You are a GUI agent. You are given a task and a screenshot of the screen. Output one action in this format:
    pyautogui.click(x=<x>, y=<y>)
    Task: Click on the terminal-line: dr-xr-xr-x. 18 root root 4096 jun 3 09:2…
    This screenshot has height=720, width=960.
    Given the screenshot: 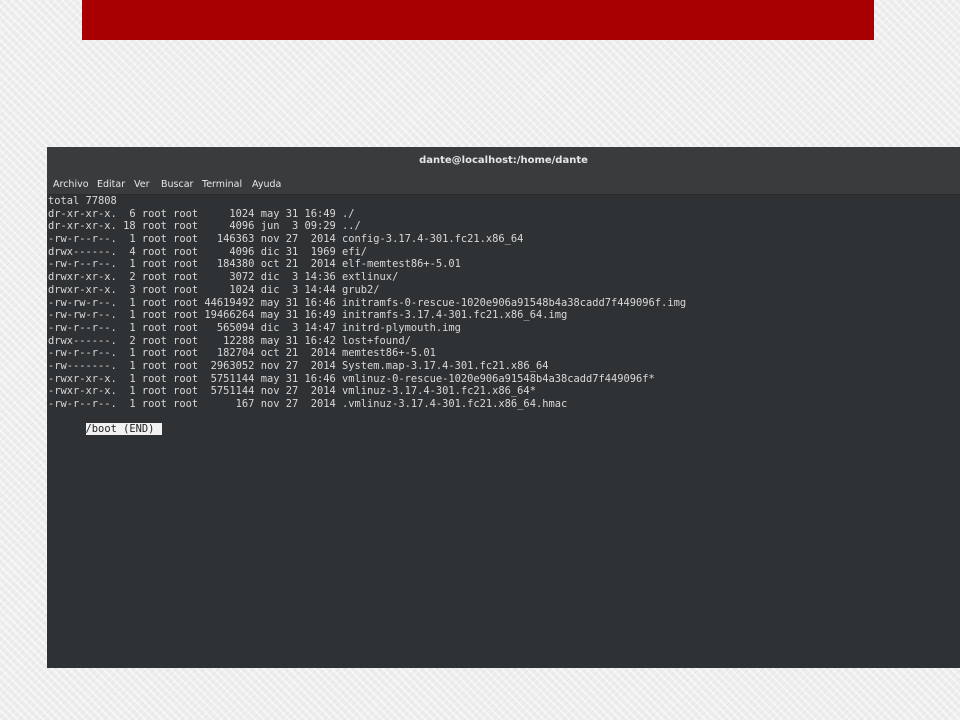 What is the action you would take?
    pyautogui.click(x=204, y=226)
    